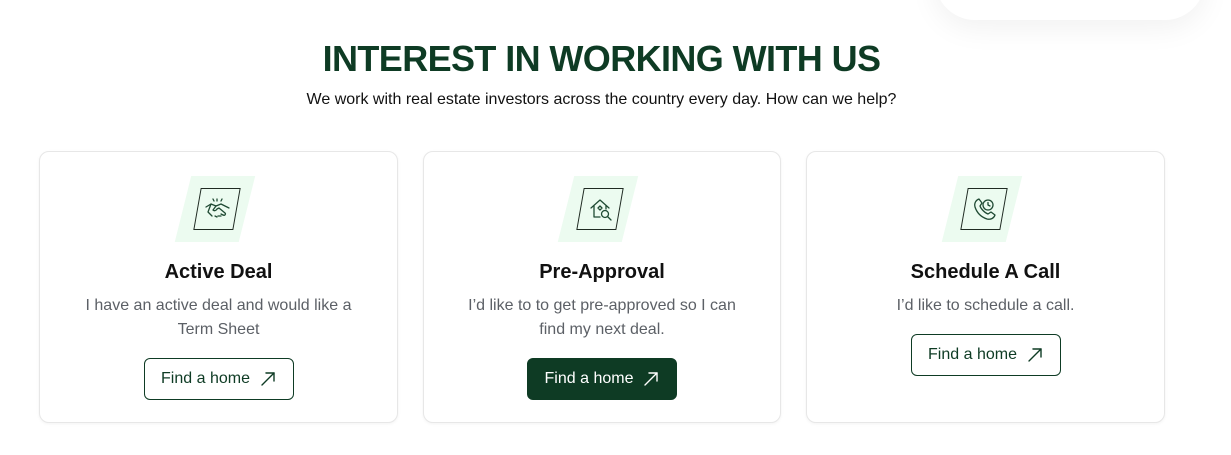 This screenshot has height=455, width=1231. I want to click on floating-panel-shadow, so click(1070, 10).